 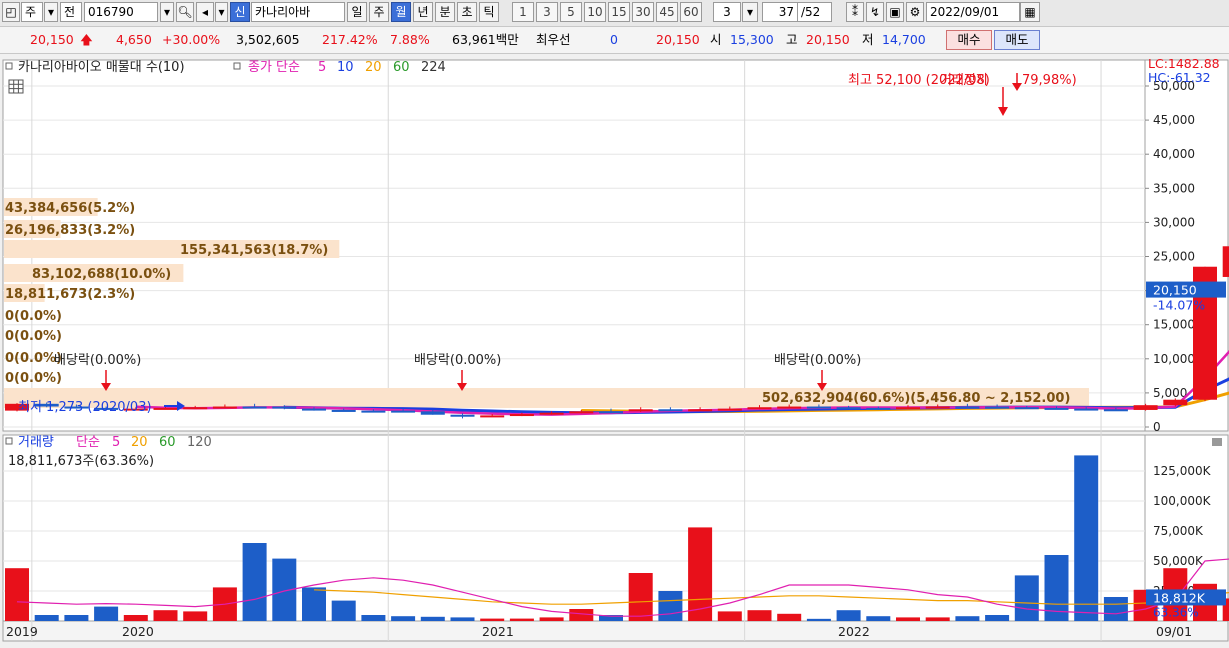 What do you see at coordinates (595, 12) in the screenshot?
I see `interval-tab-3: 10` at bounding box center [595, 12].